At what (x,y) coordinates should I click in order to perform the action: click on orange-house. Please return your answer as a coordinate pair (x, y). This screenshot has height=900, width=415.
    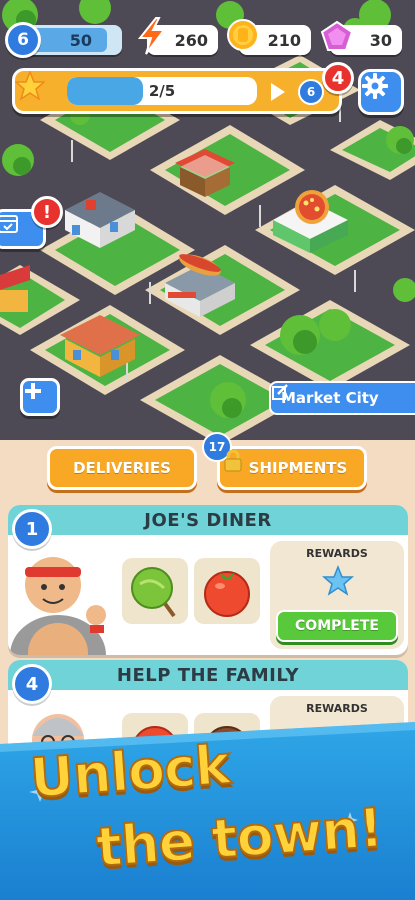
    Looking at the image, I should click on (100, 342).